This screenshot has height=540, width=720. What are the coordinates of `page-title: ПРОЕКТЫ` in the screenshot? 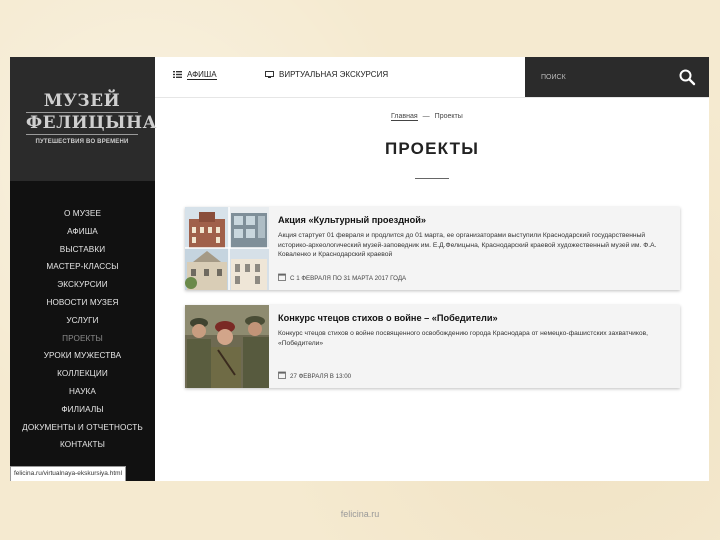 It's located at (432, 148).